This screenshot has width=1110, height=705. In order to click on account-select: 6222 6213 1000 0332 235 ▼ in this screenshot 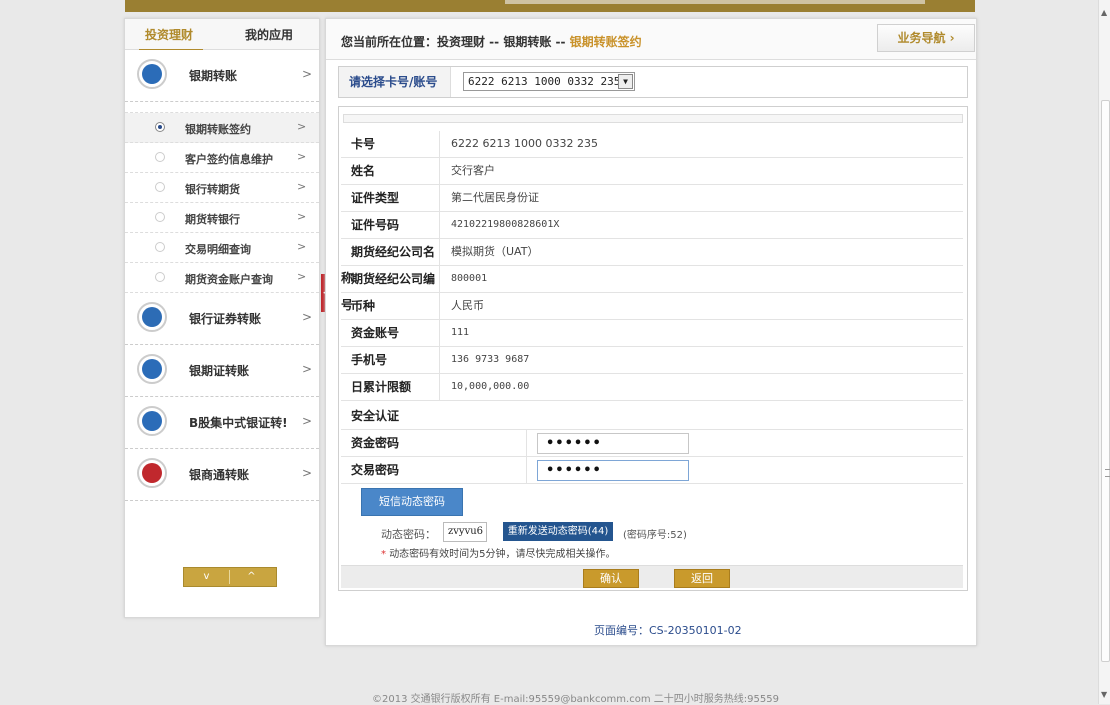, I will do `click(549, 81)`.